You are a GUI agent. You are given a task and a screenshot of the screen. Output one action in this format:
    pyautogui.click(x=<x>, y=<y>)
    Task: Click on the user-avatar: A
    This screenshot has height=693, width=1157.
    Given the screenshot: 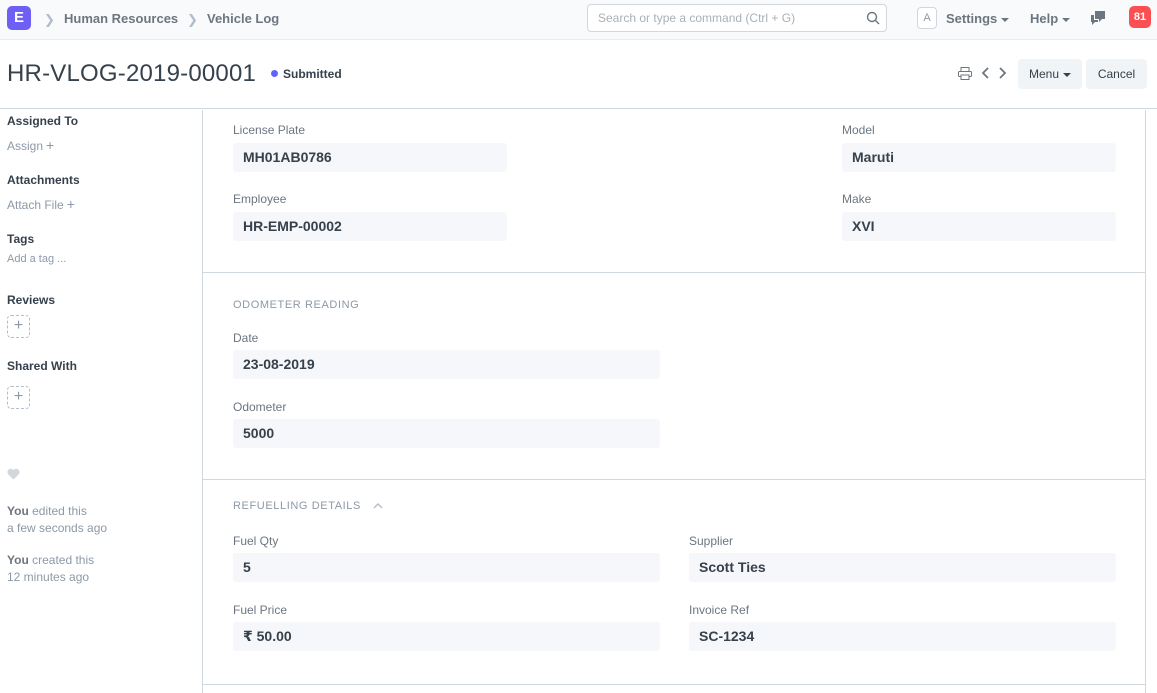 What is the action you would take?
    pyautogui.click(x=927, y=18)
    